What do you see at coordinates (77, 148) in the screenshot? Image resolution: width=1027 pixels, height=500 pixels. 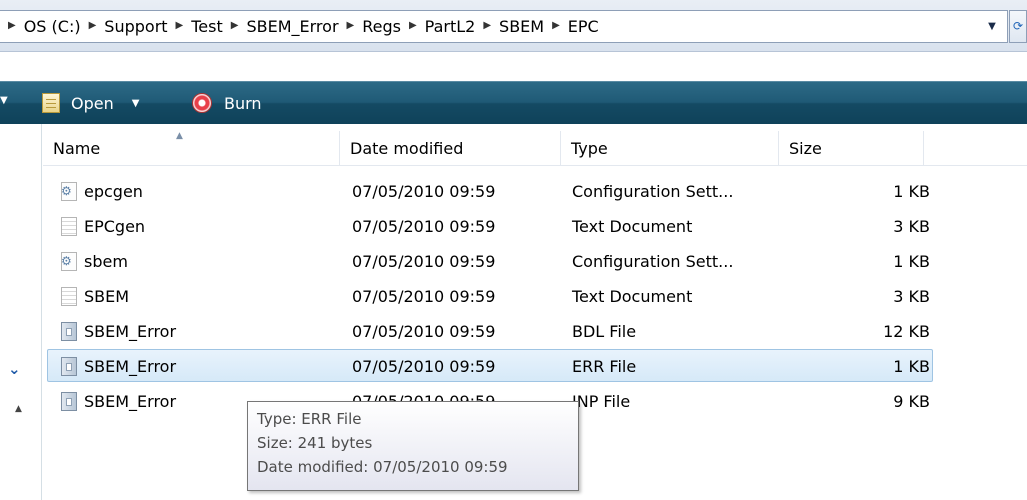 I see `column-header-name-label: Name` at bounding box center [77, 148].